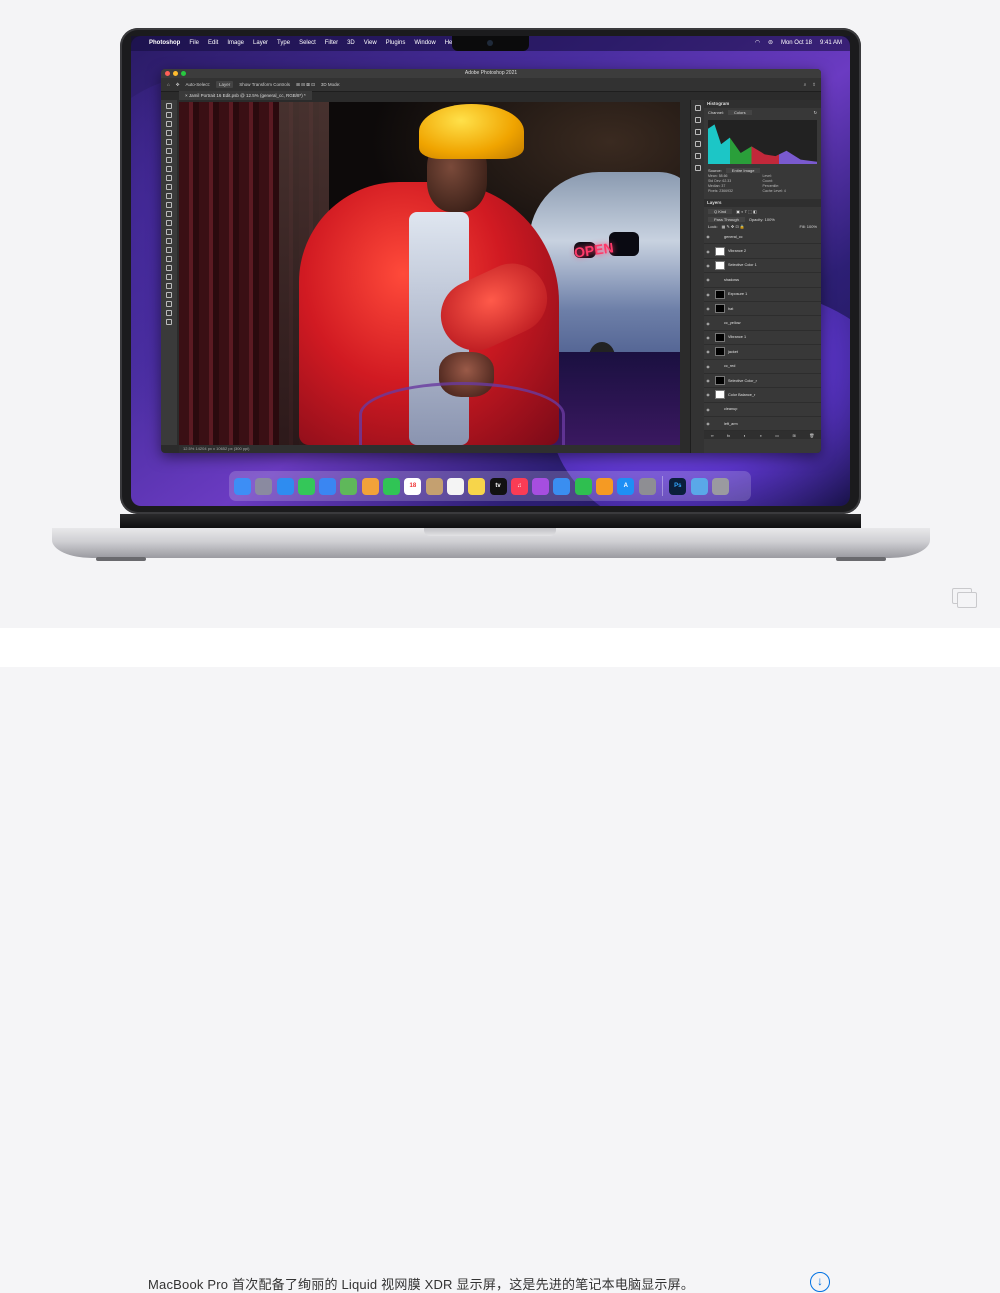 The width and height of the screenshot is (1000, 1293). I want to click on filter-icons: ▣ ◐ T ⬚ ◧, so click(746, 211).